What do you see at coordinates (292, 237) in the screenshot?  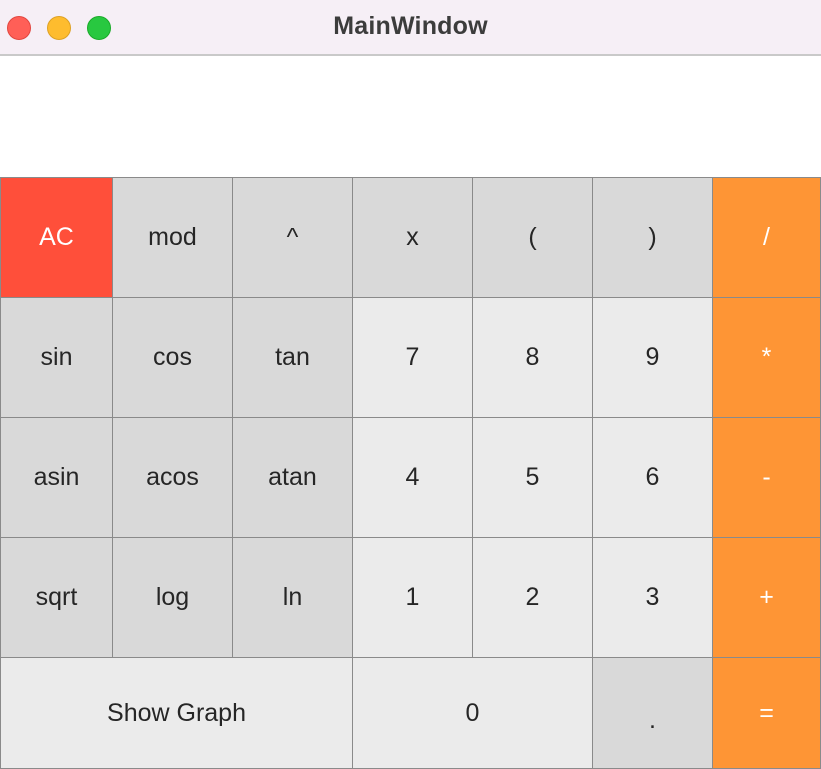 I see `power-button: ^` at bounding box center [292, 237].